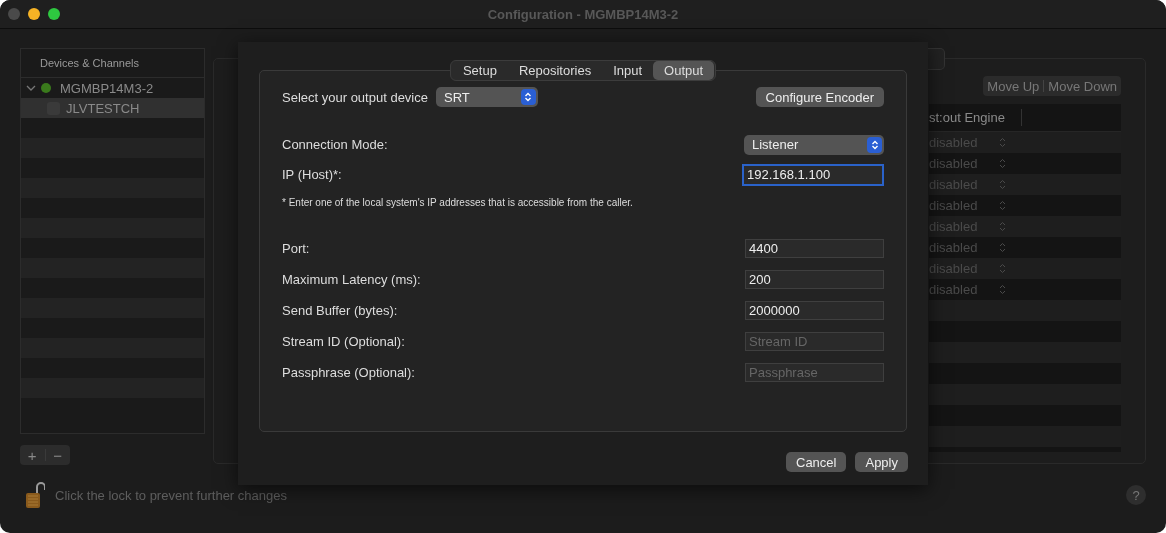 Image resolution: width=1166 pixels, height=533 pixels. What do you see at coordinates (975, 117) in the screenshot?
I see `column-header: st:out Engine` at bounding box center [975, 117].